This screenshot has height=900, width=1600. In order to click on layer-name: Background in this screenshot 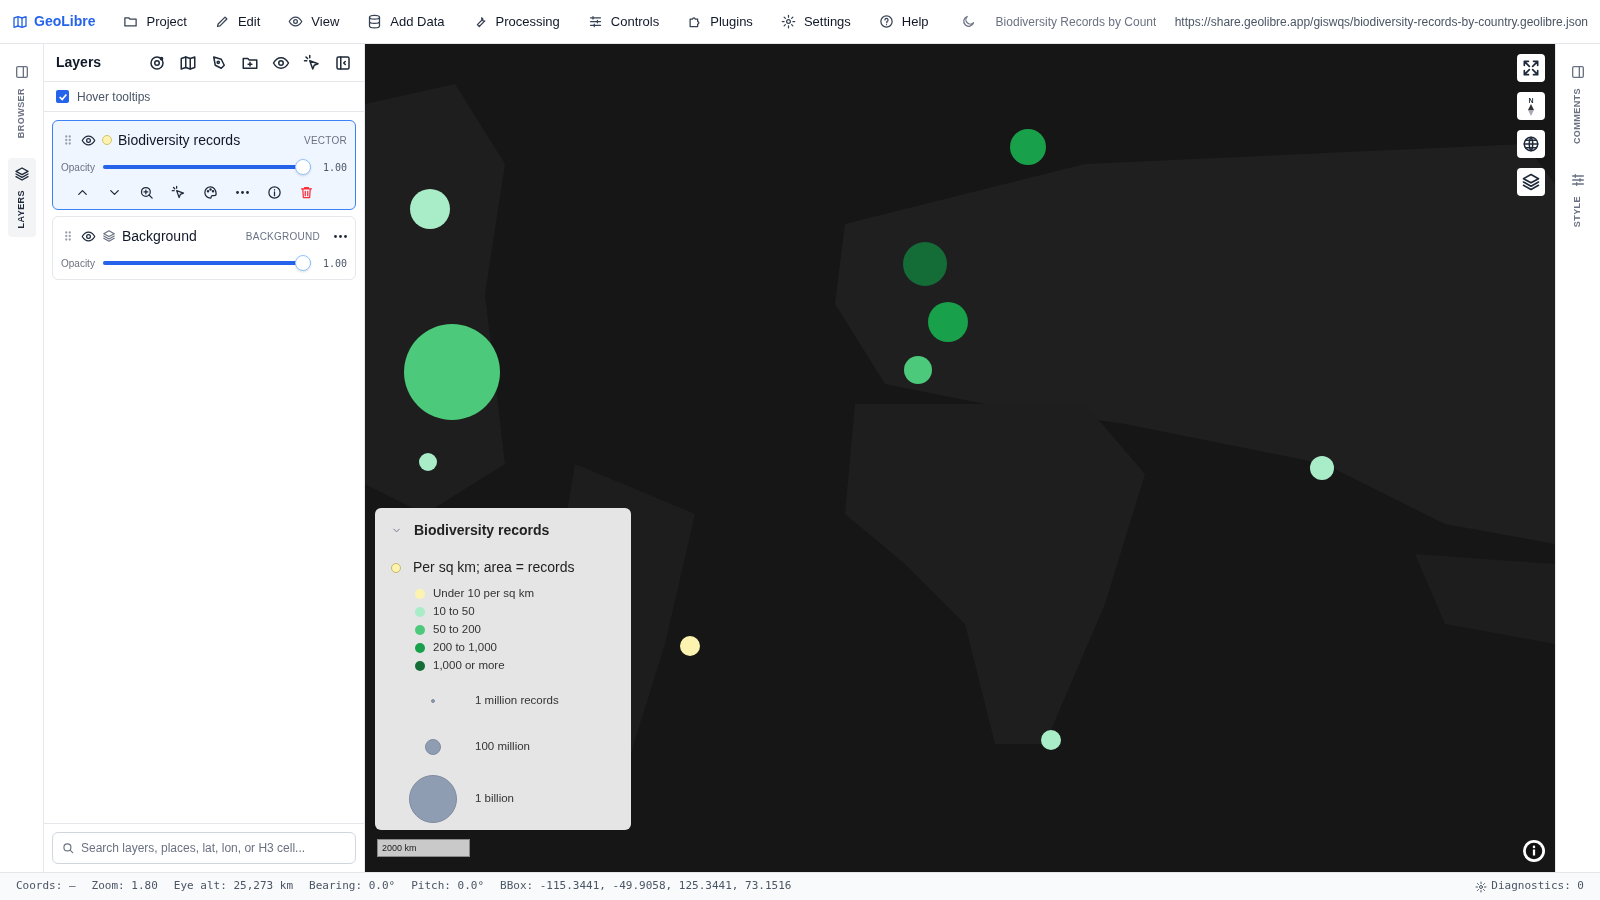, I will do `click(159, 236)`.